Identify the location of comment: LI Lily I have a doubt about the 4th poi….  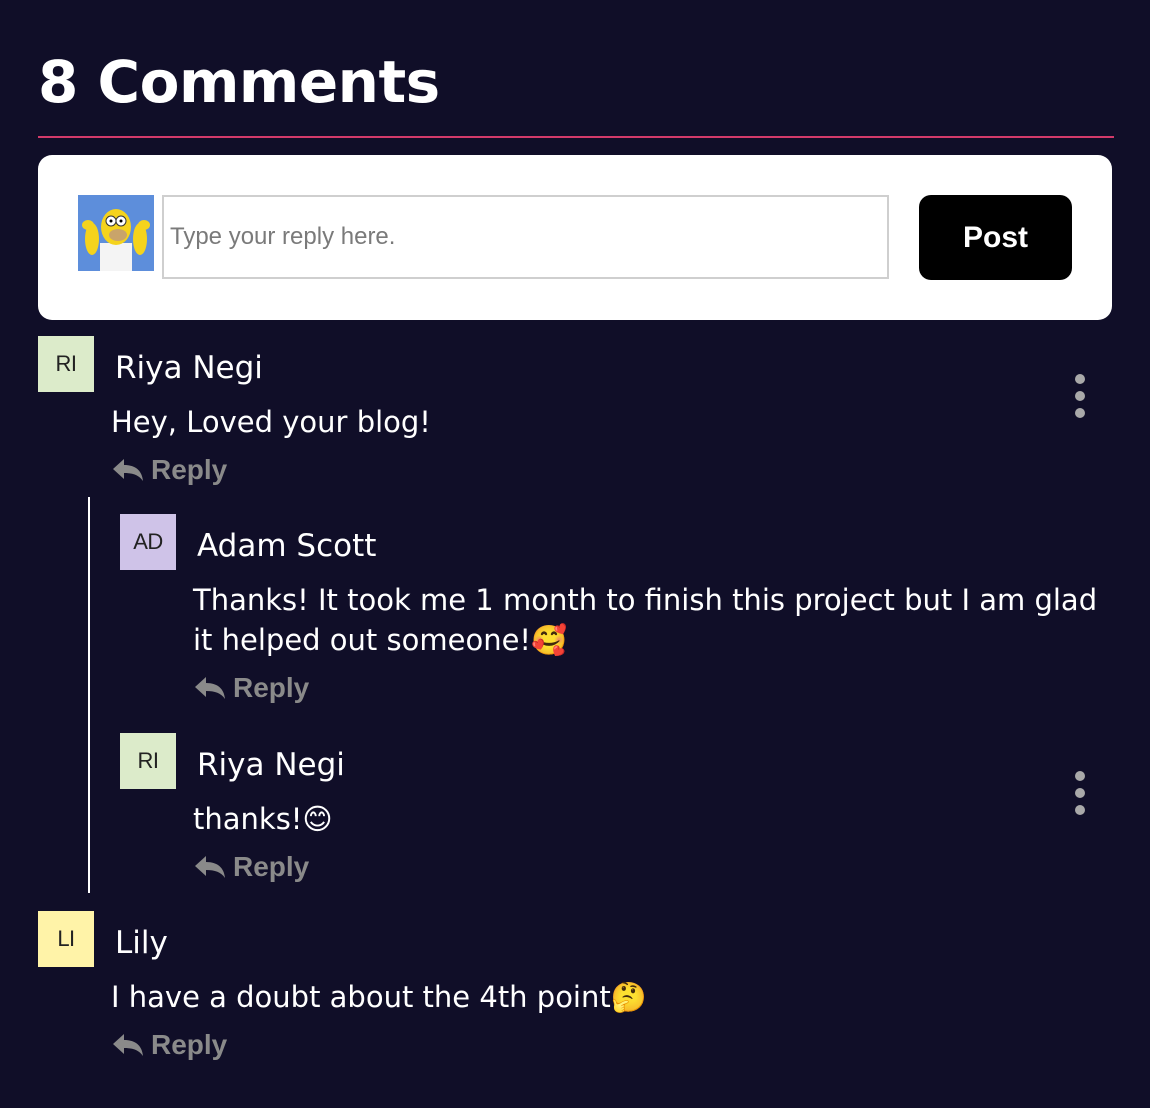
(576, 991).